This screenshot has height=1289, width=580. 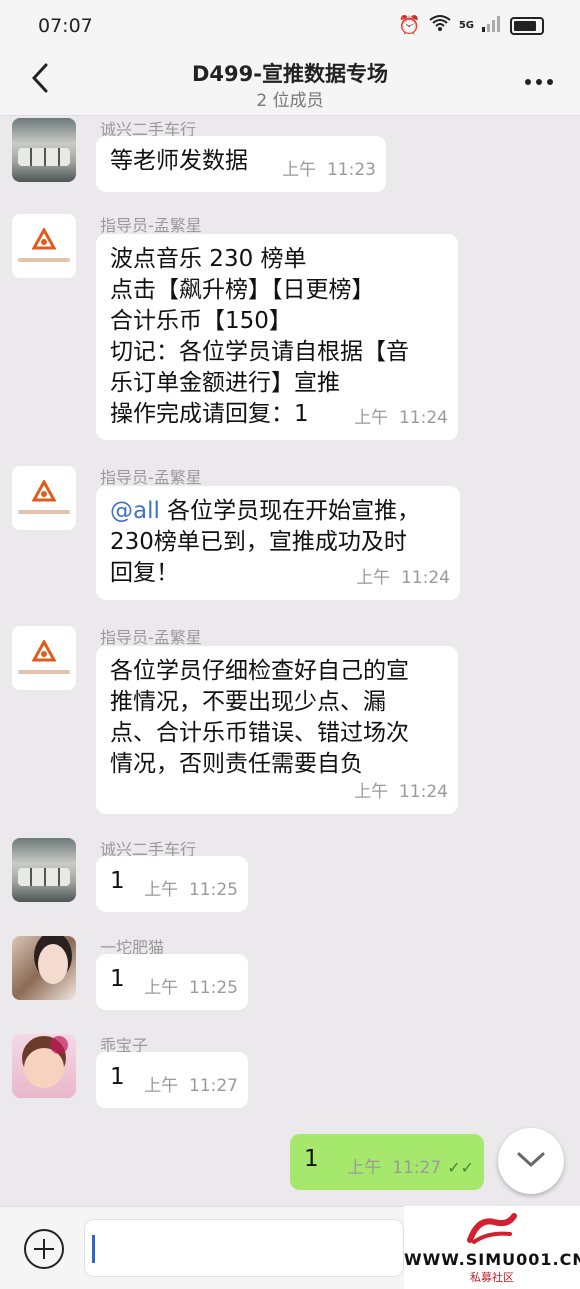 I want to click on message-input, so click(x=244, y=1248).